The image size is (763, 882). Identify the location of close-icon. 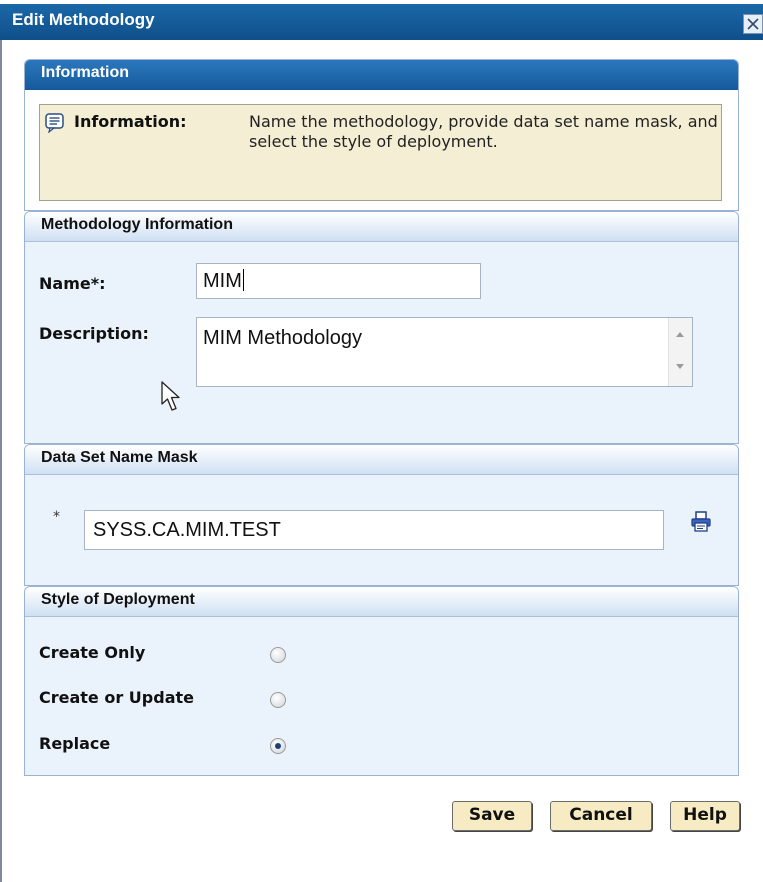
(753, 24).